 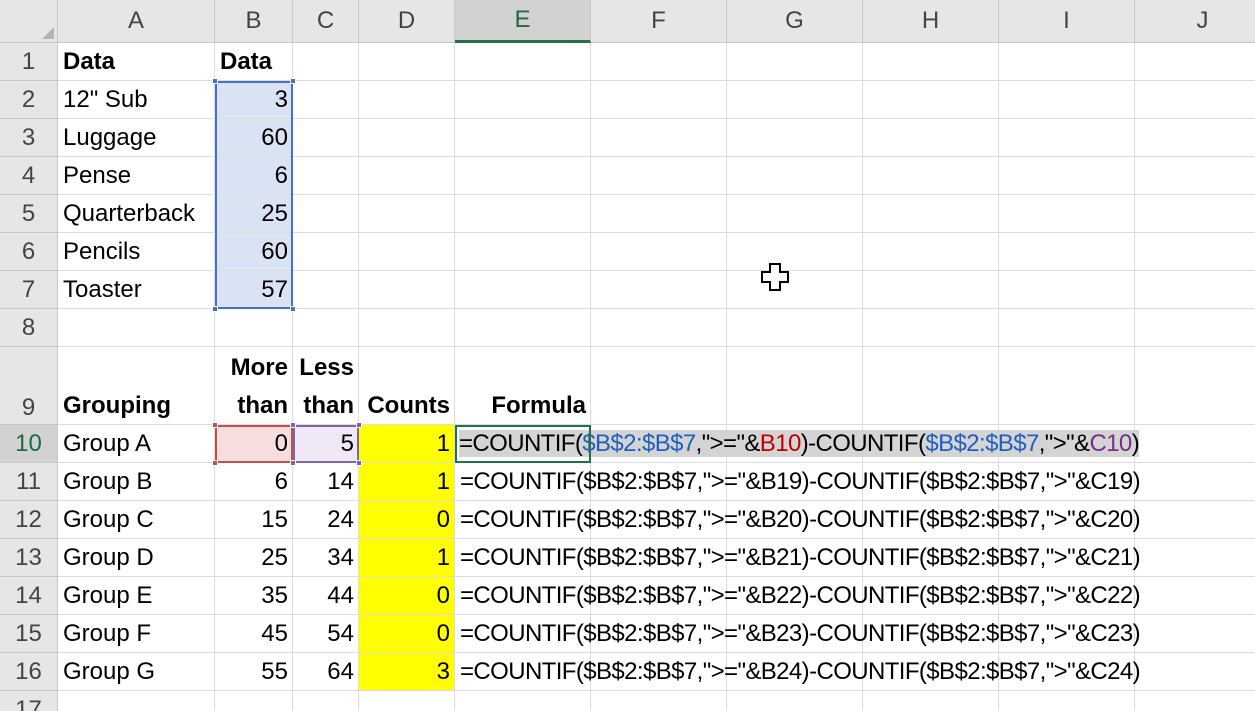 I want to click on row-header-6: 6, so click(x=29, y=252).